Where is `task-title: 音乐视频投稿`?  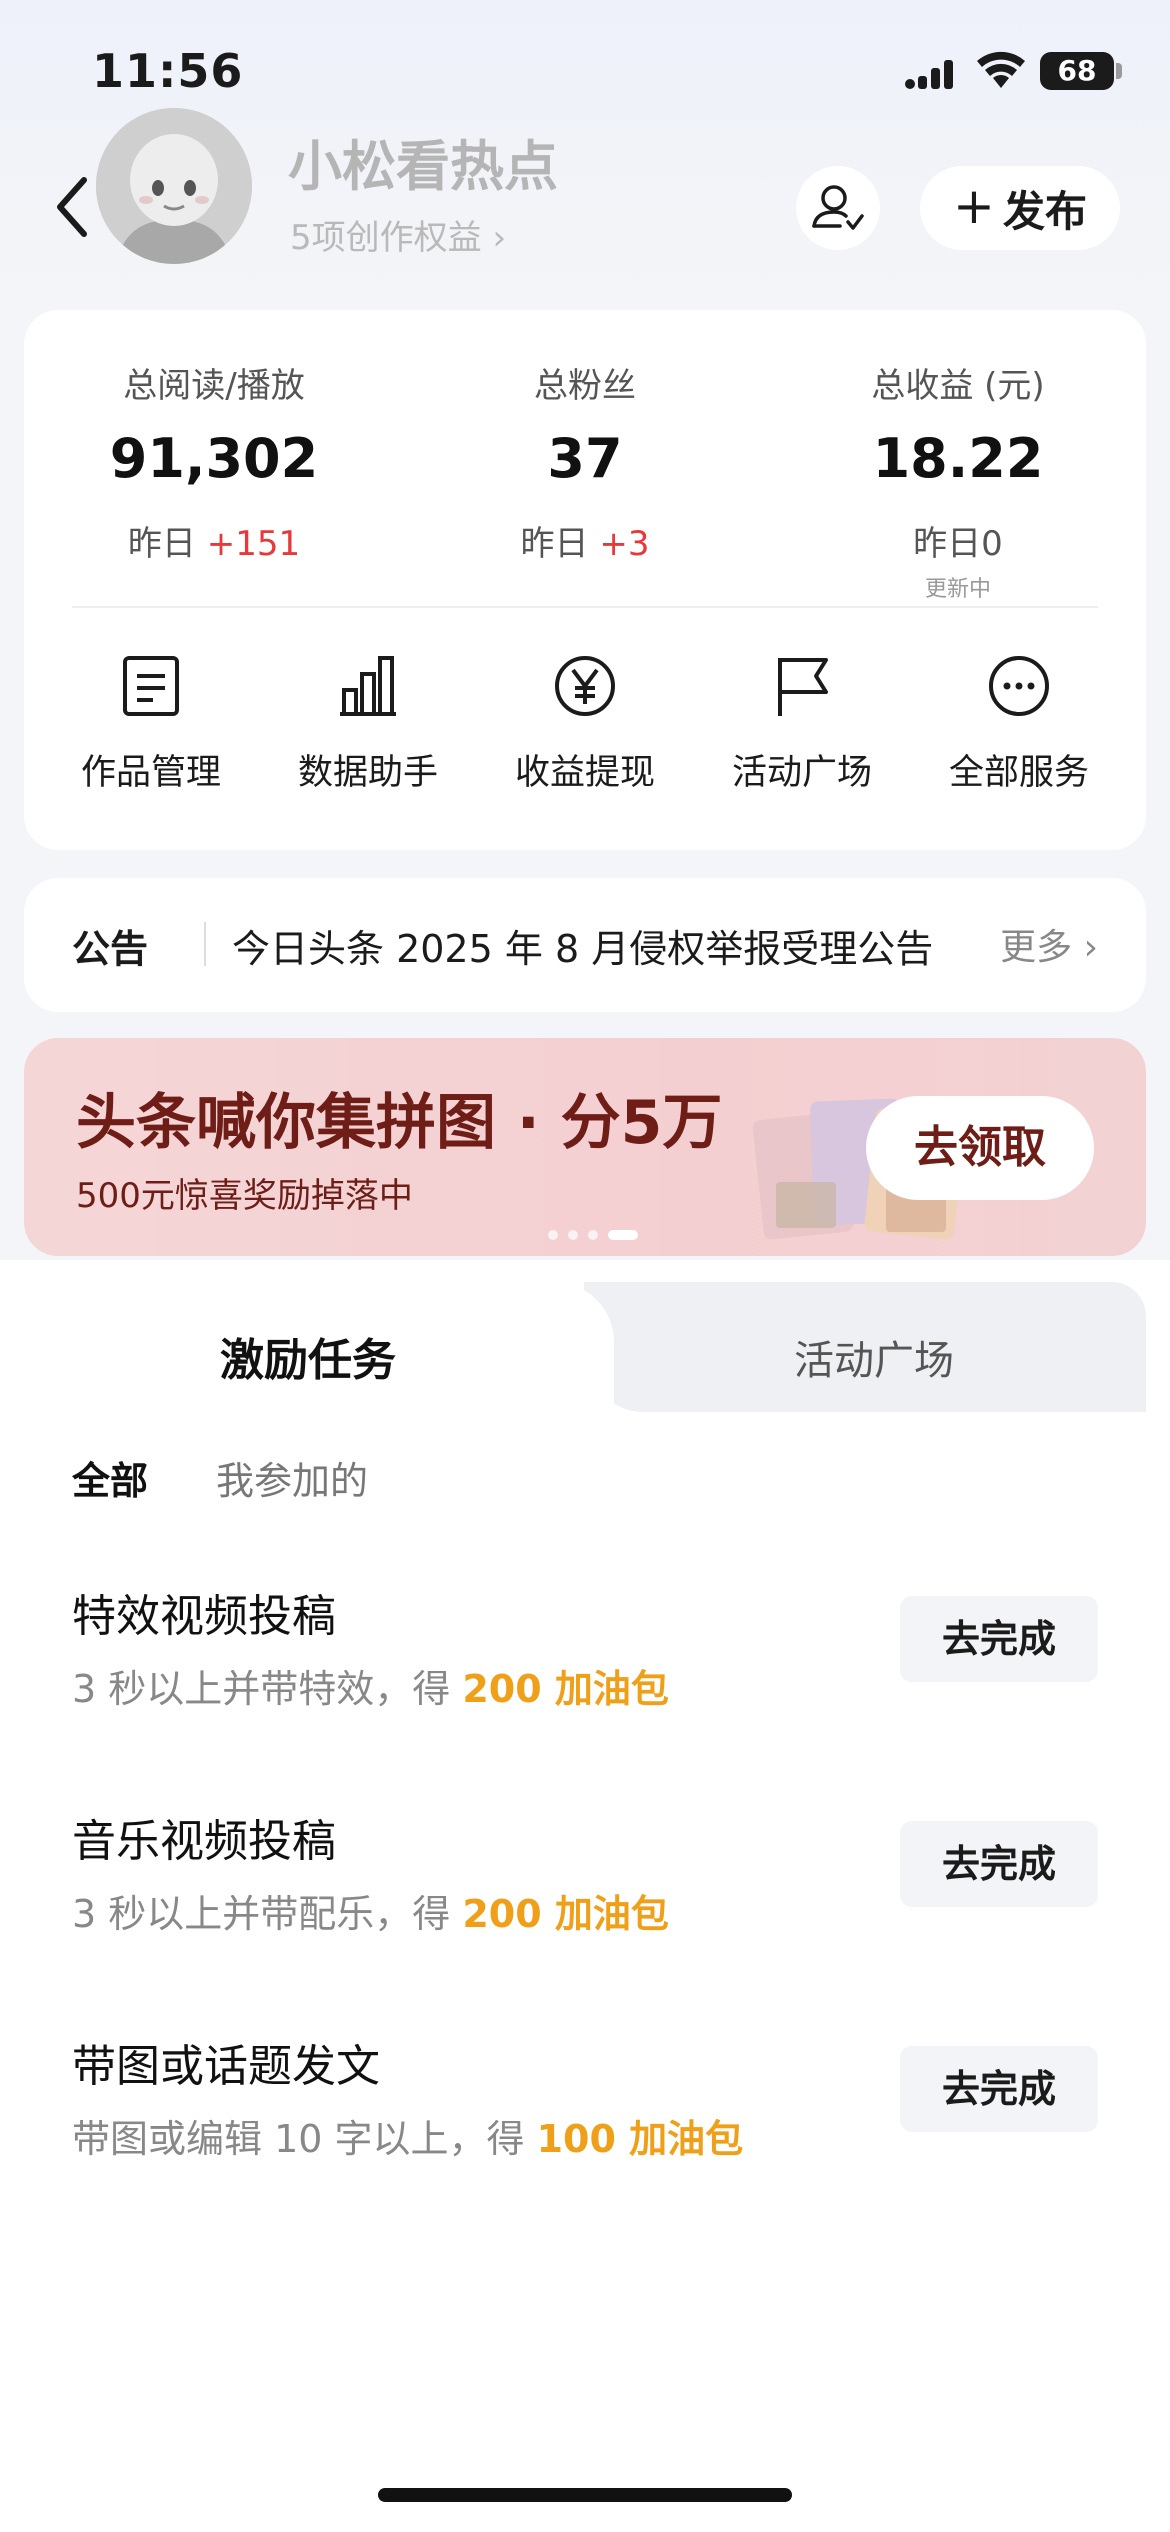
task-title: 音乐视频投稿 is located at coordinates (204, 1841).